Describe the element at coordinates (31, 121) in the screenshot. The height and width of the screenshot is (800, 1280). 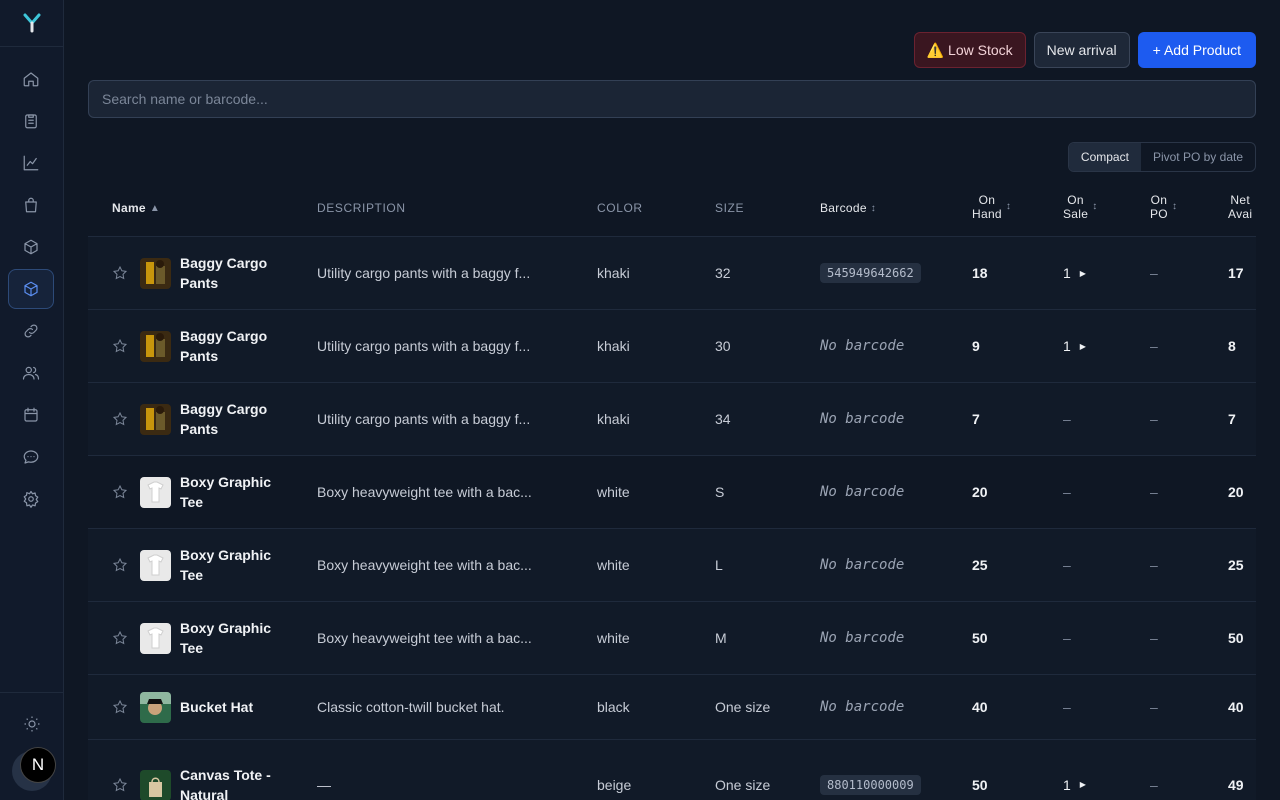
I see `nav-orders` at that location.